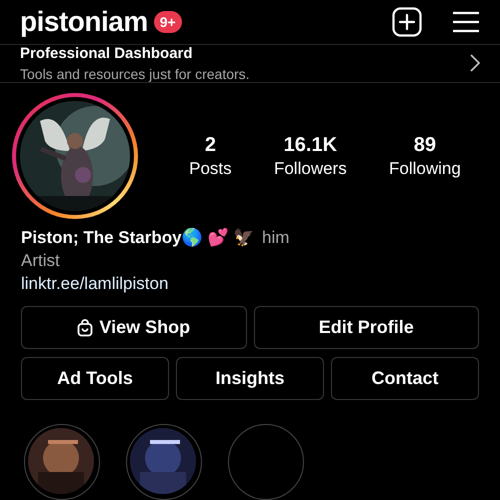 Image resolution: width=500 pixels, height=500 pixels. Describe the element at coordinates (168, 21) in the screenshot. I see `notification-badge: 9+` at that location.